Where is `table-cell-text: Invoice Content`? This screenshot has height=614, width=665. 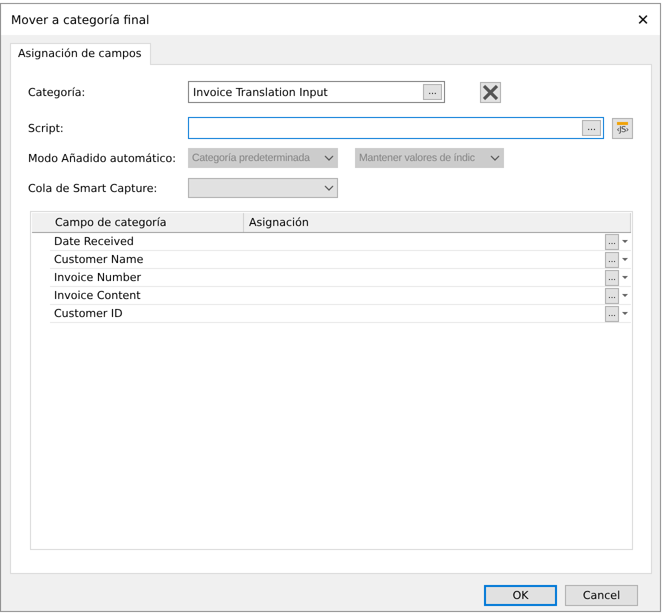
table-cell-text: Invoice Content is located at coordinates (97, 295).